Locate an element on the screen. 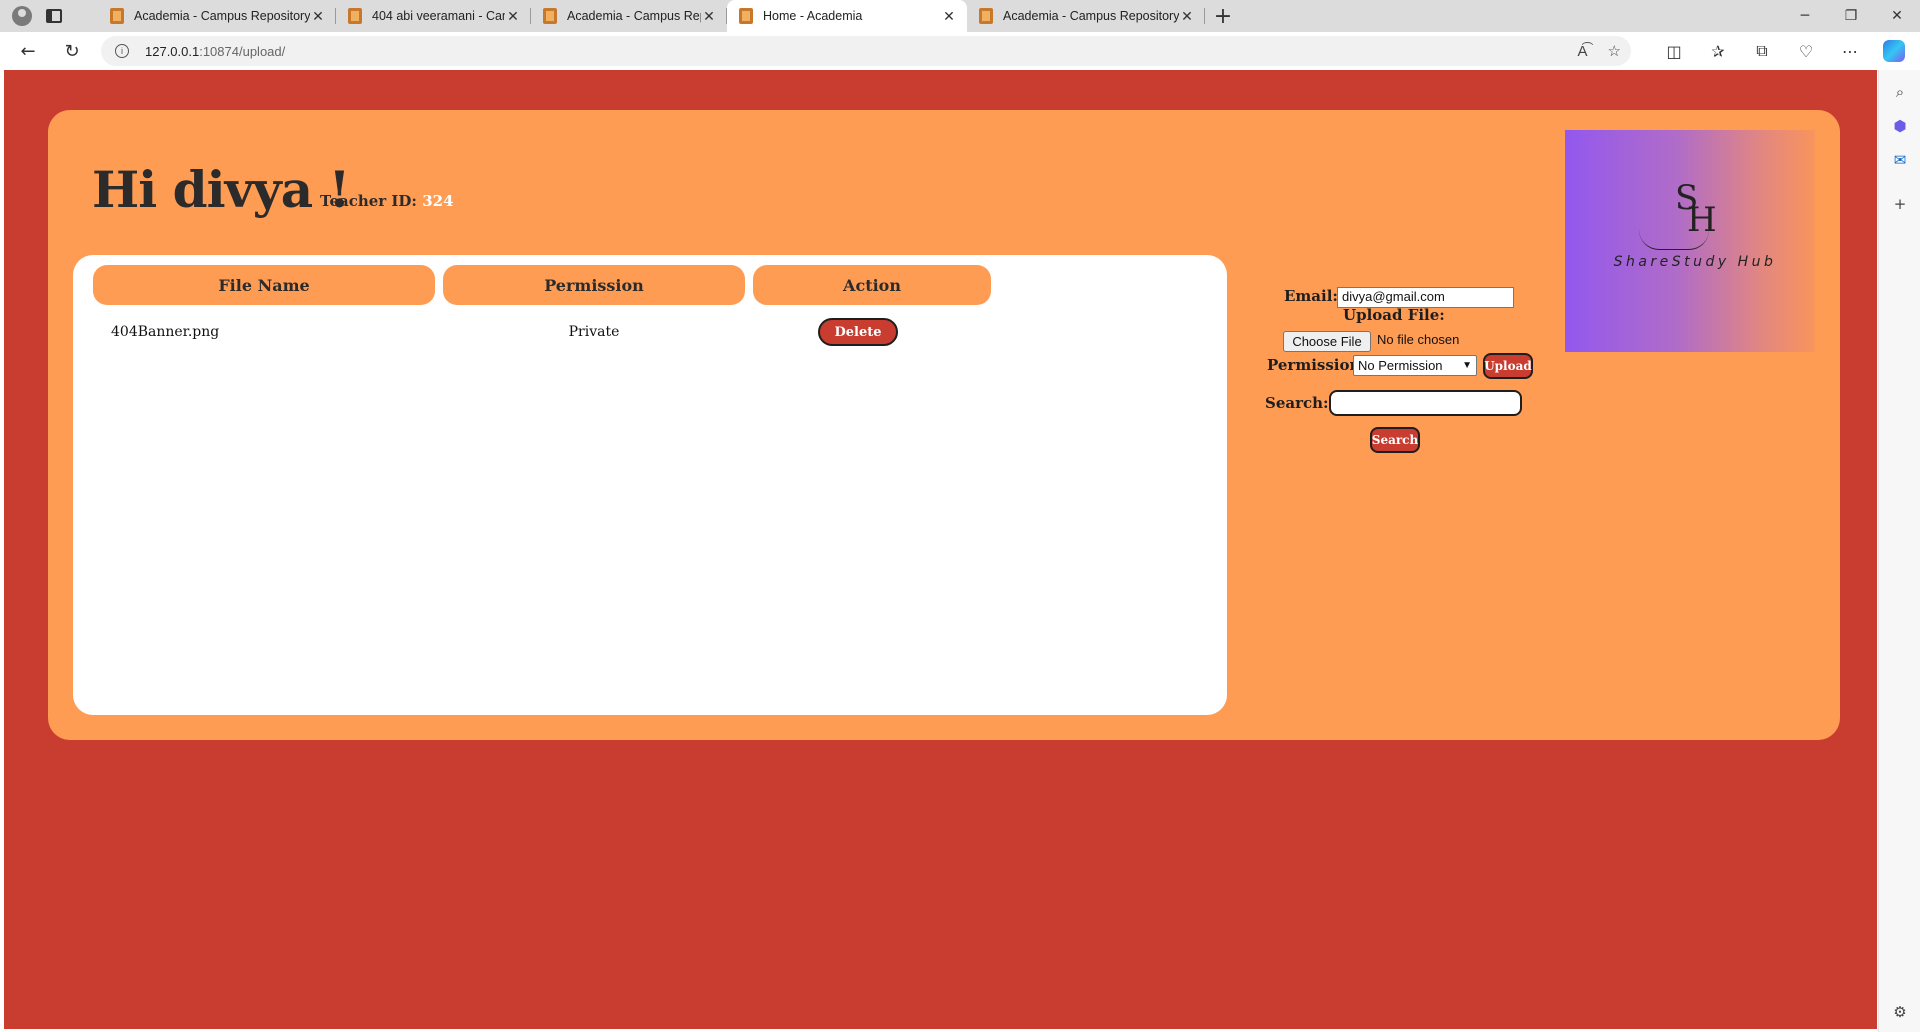  upload-button: Upload is located at coordinates (1508, 366).